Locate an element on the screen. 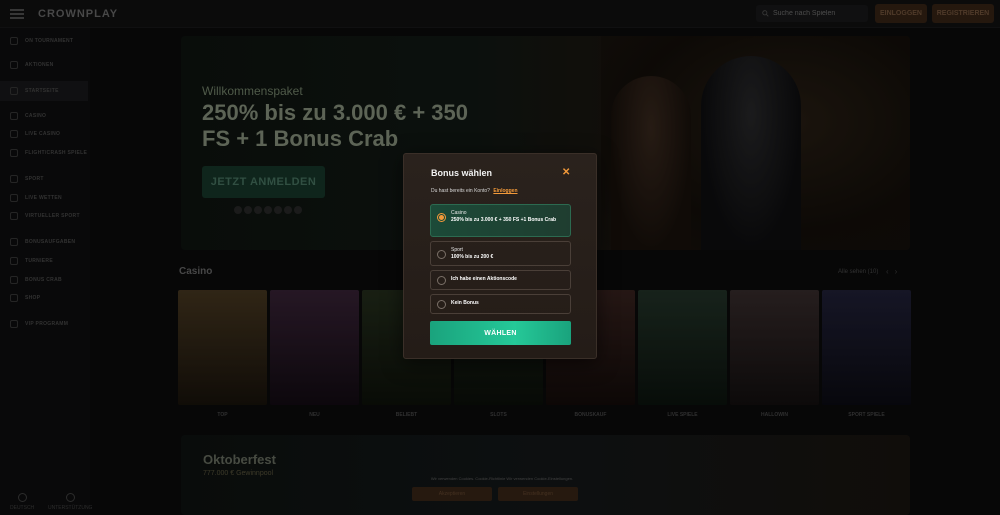  close-icon: ✕ is located at coordinates (566, 172).